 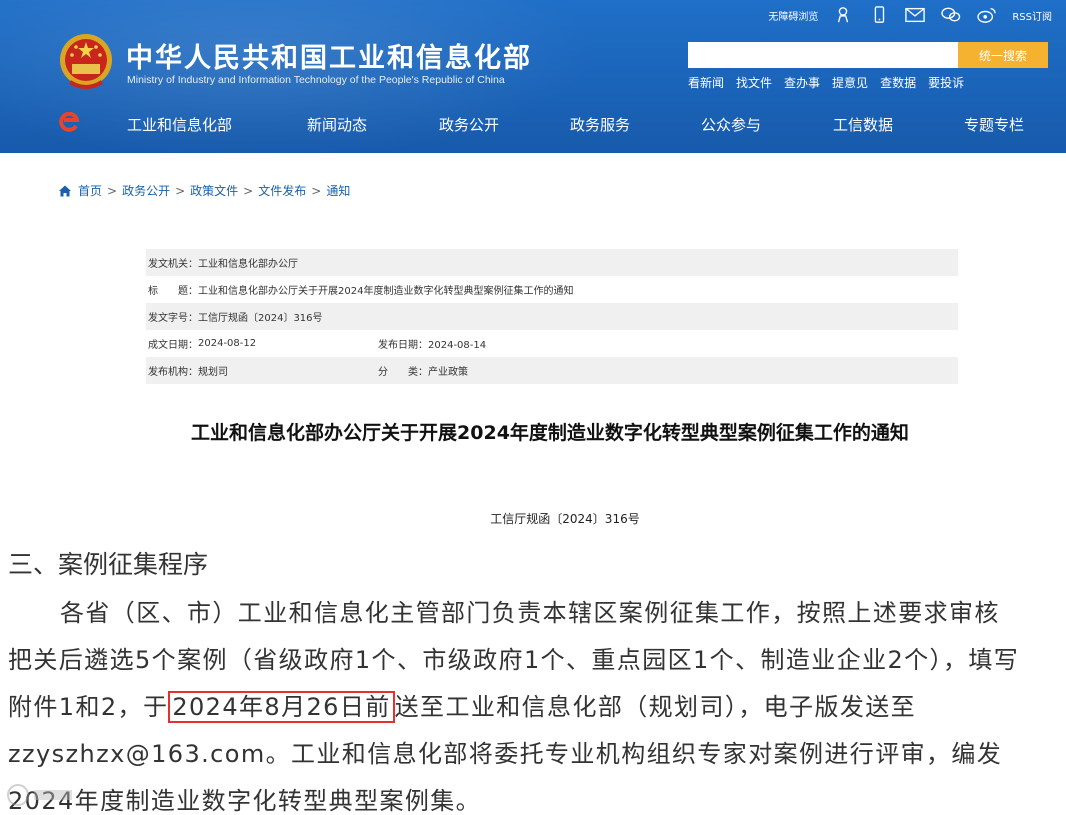 What do you see at coordinates (338, 190) in the screenshot?
I see `breadcrumb-notice: 通知` at bounding box center [338, 190].